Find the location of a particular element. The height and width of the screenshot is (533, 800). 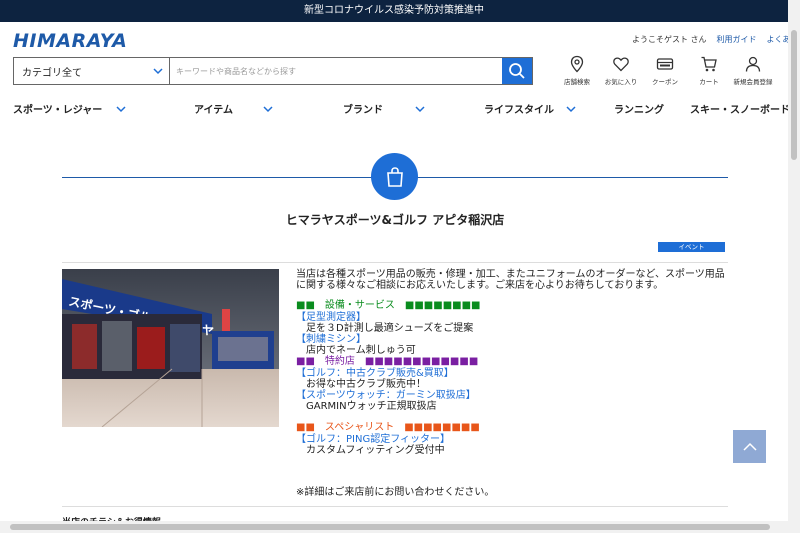

nav-item-item: アイテム is located at coordinates (233, 108).